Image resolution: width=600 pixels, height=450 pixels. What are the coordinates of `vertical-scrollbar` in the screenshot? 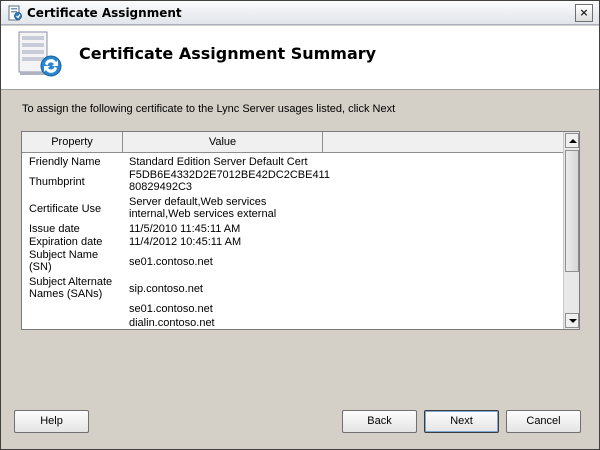 It's located at (571, 230).